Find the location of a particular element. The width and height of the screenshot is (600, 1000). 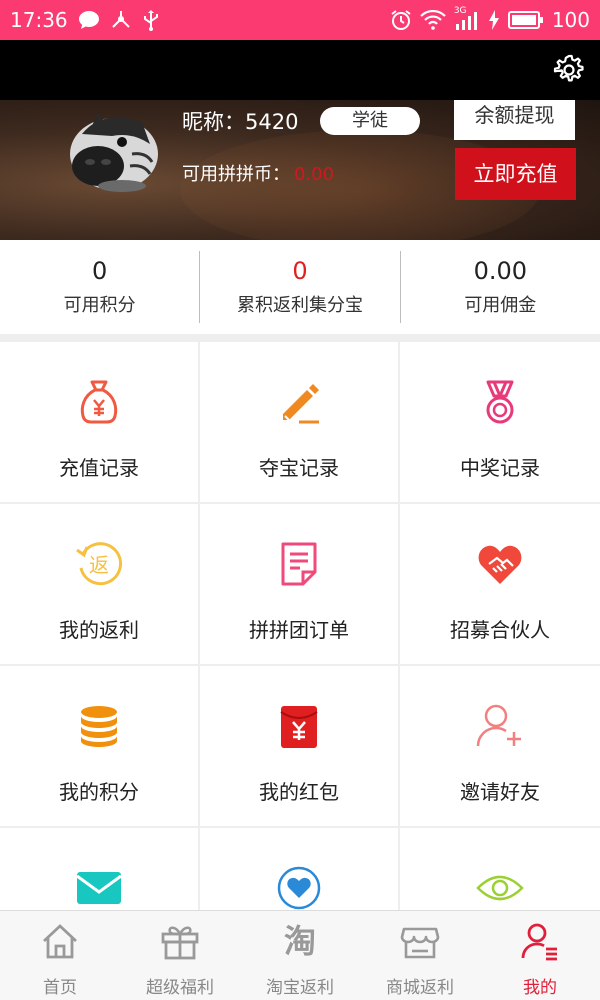

menu-invite-friends: 邀请好友 is located at coordinates (500, 746).